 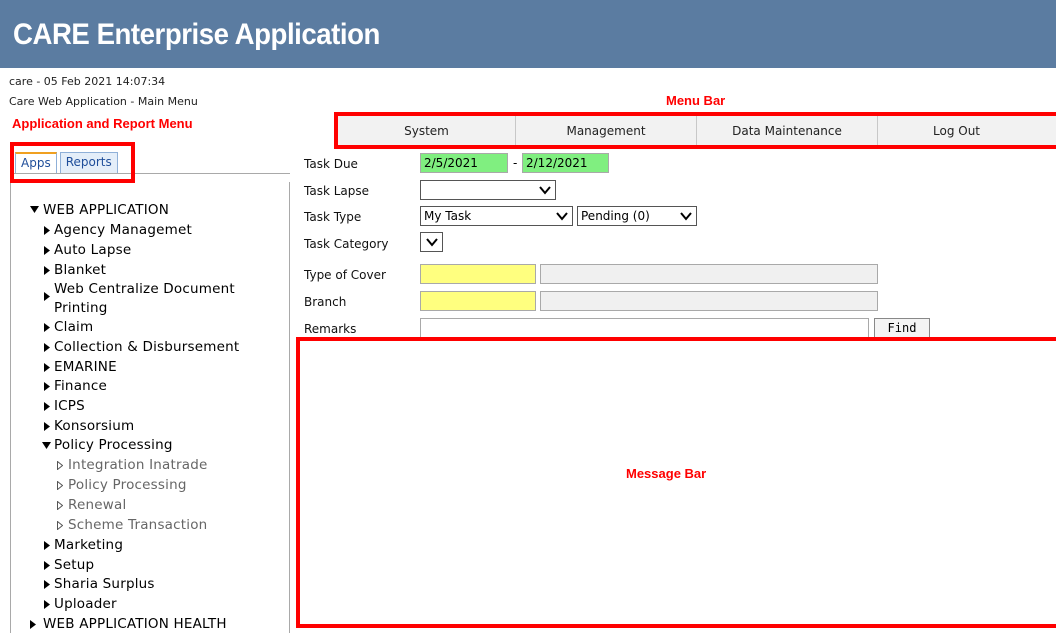 What do you see at coordinates (97, 505) in the screenshot?
I see `tree-sub-item: Renewal` at bounding box center [97, 505].